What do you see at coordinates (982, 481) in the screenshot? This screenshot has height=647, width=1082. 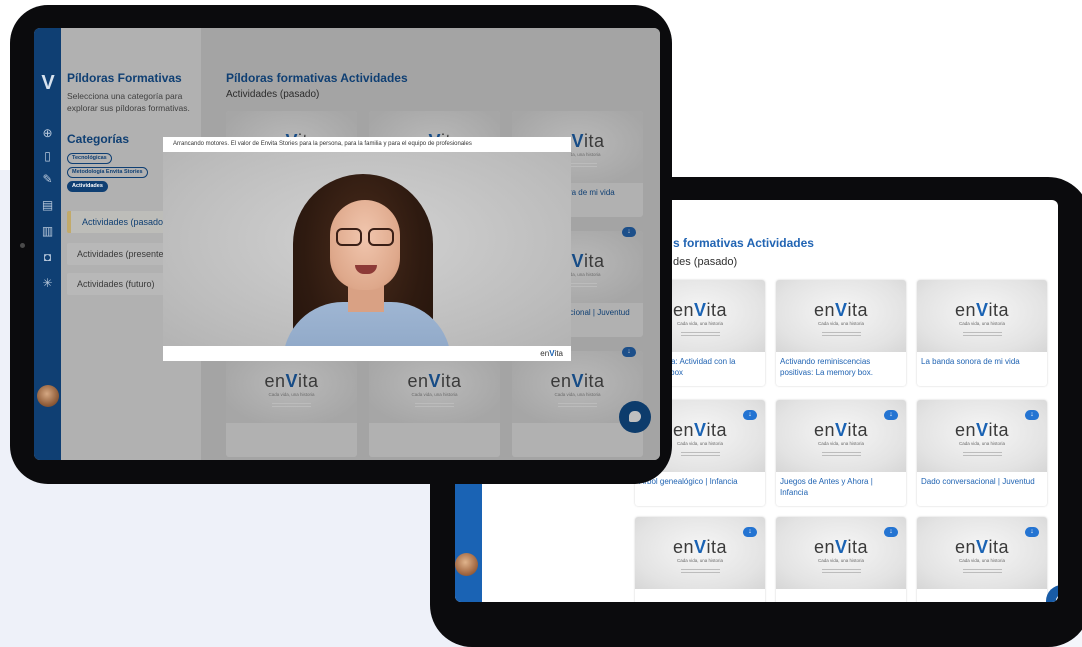 I see `card-title: Dado conversacional | Juventud` at bounding box center [982, 481].